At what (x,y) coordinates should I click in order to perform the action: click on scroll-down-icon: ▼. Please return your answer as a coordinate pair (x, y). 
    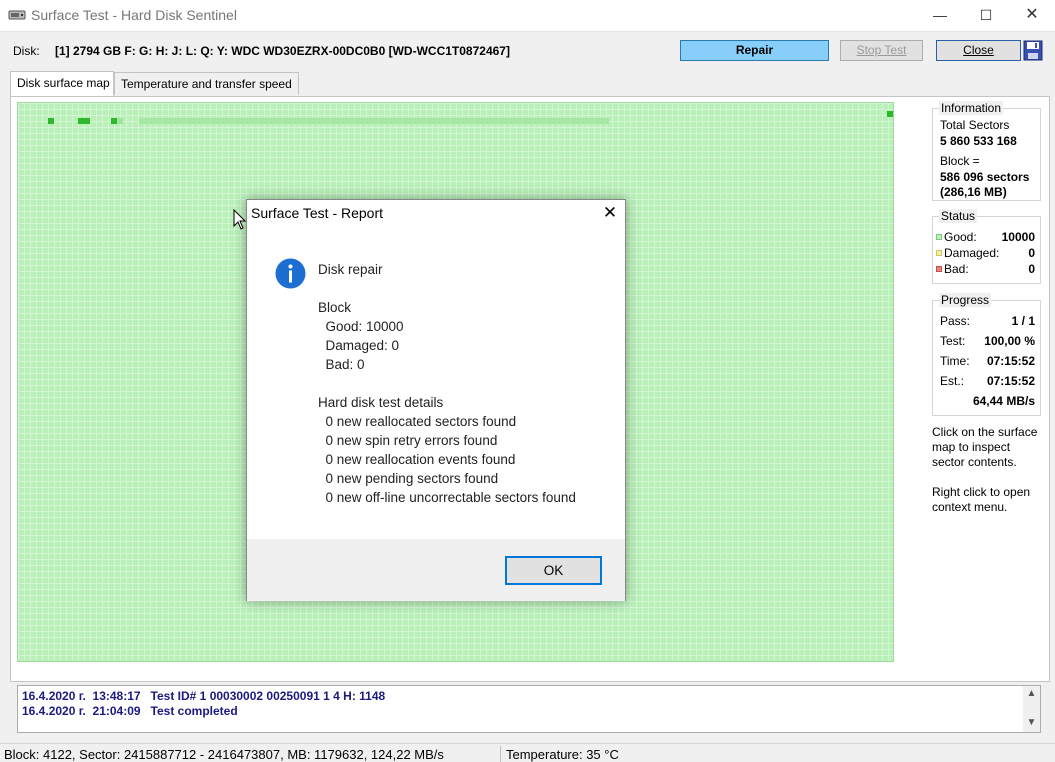
    Looking at the image, I should click on (1031, 722).